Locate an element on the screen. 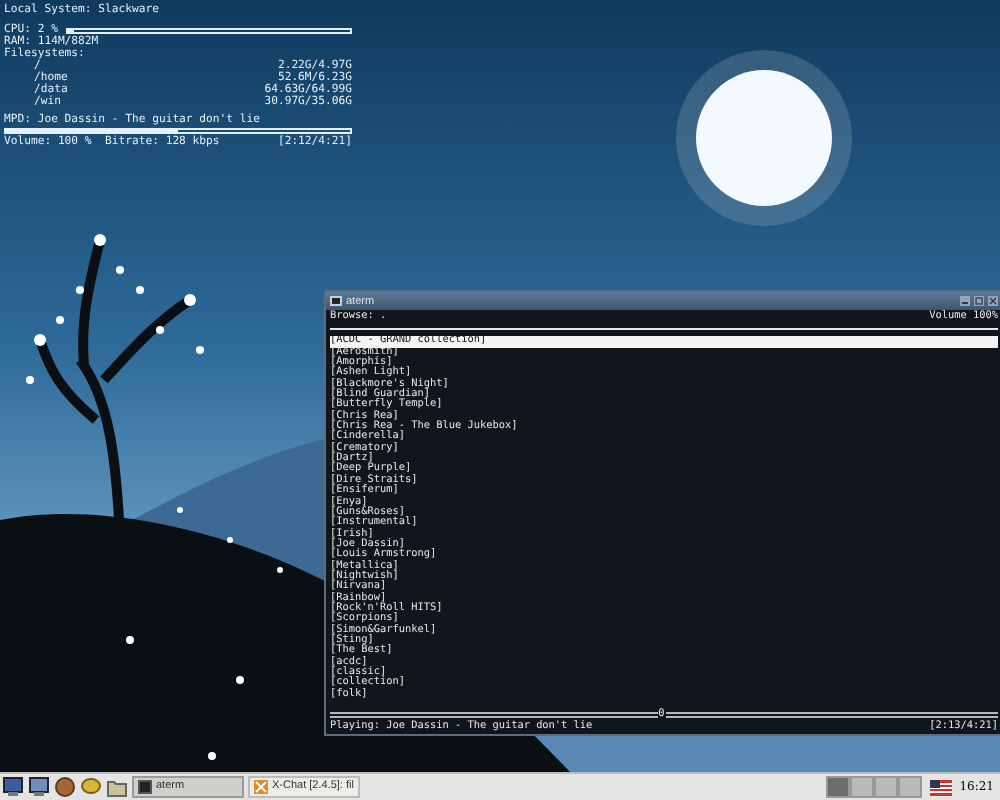  close-button is located at coordinates (993, 301).